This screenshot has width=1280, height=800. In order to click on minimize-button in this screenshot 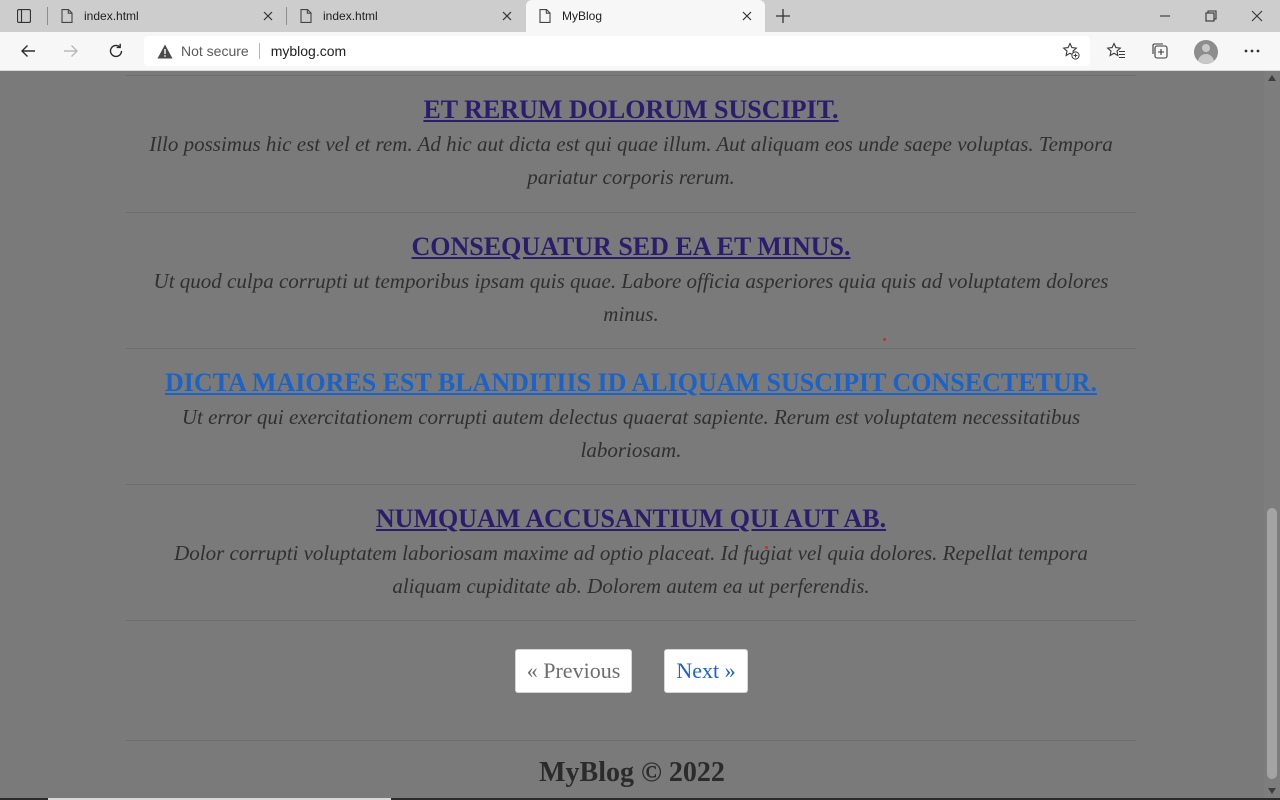, I will do `click(1165, 16)`.